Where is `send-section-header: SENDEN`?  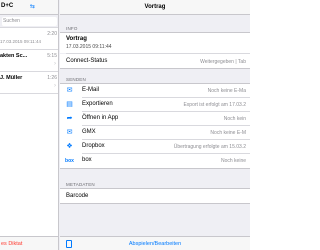
send-section-header: SENDEN is located at coordinates (76, 79).